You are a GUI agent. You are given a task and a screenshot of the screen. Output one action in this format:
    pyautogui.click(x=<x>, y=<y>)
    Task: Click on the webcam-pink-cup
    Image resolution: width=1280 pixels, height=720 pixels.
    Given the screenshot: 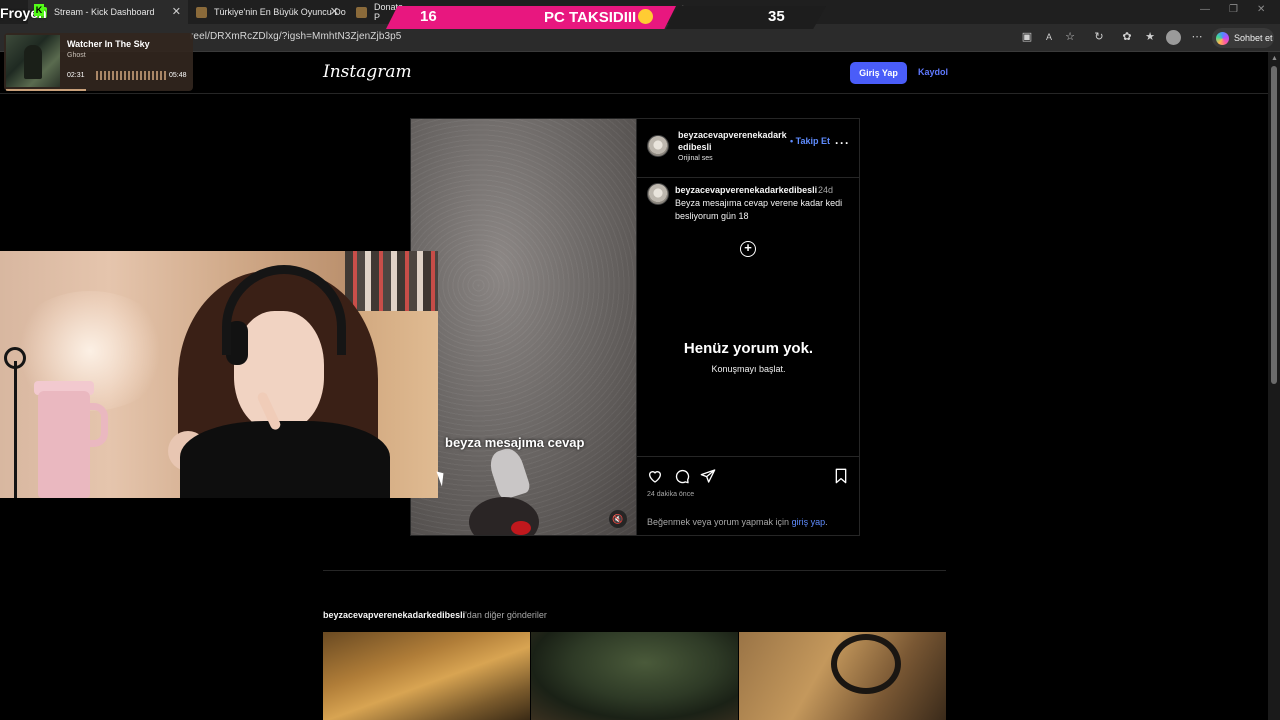 What is the action you would take?
    pyautogui.click(x=64, y=444)
    